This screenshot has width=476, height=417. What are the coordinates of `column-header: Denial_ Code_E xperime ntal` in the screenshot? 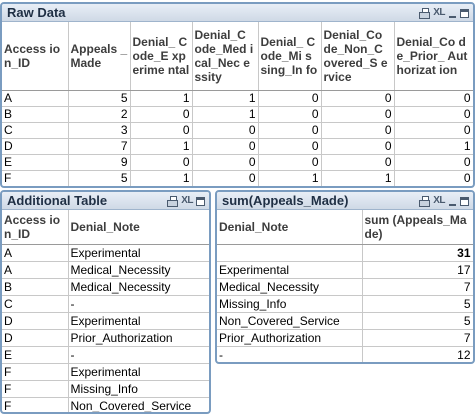 It's located at (161, 56).